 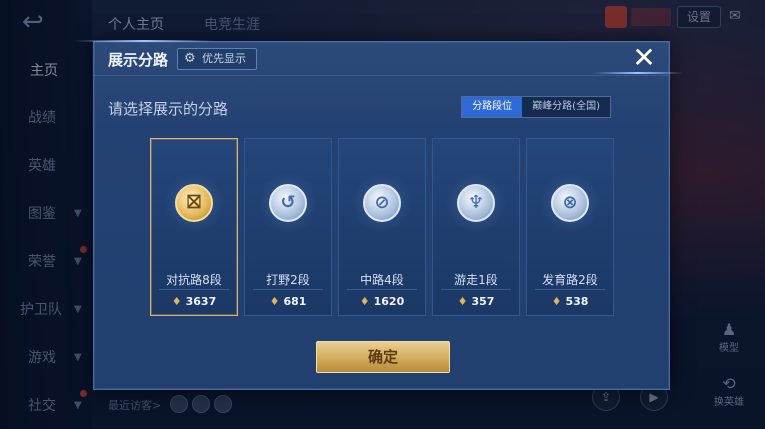 What do you see at coordinates (570, 280) in the screenshot?
I see `lane-label: 发育路2段` at bounding box center [570, 280].